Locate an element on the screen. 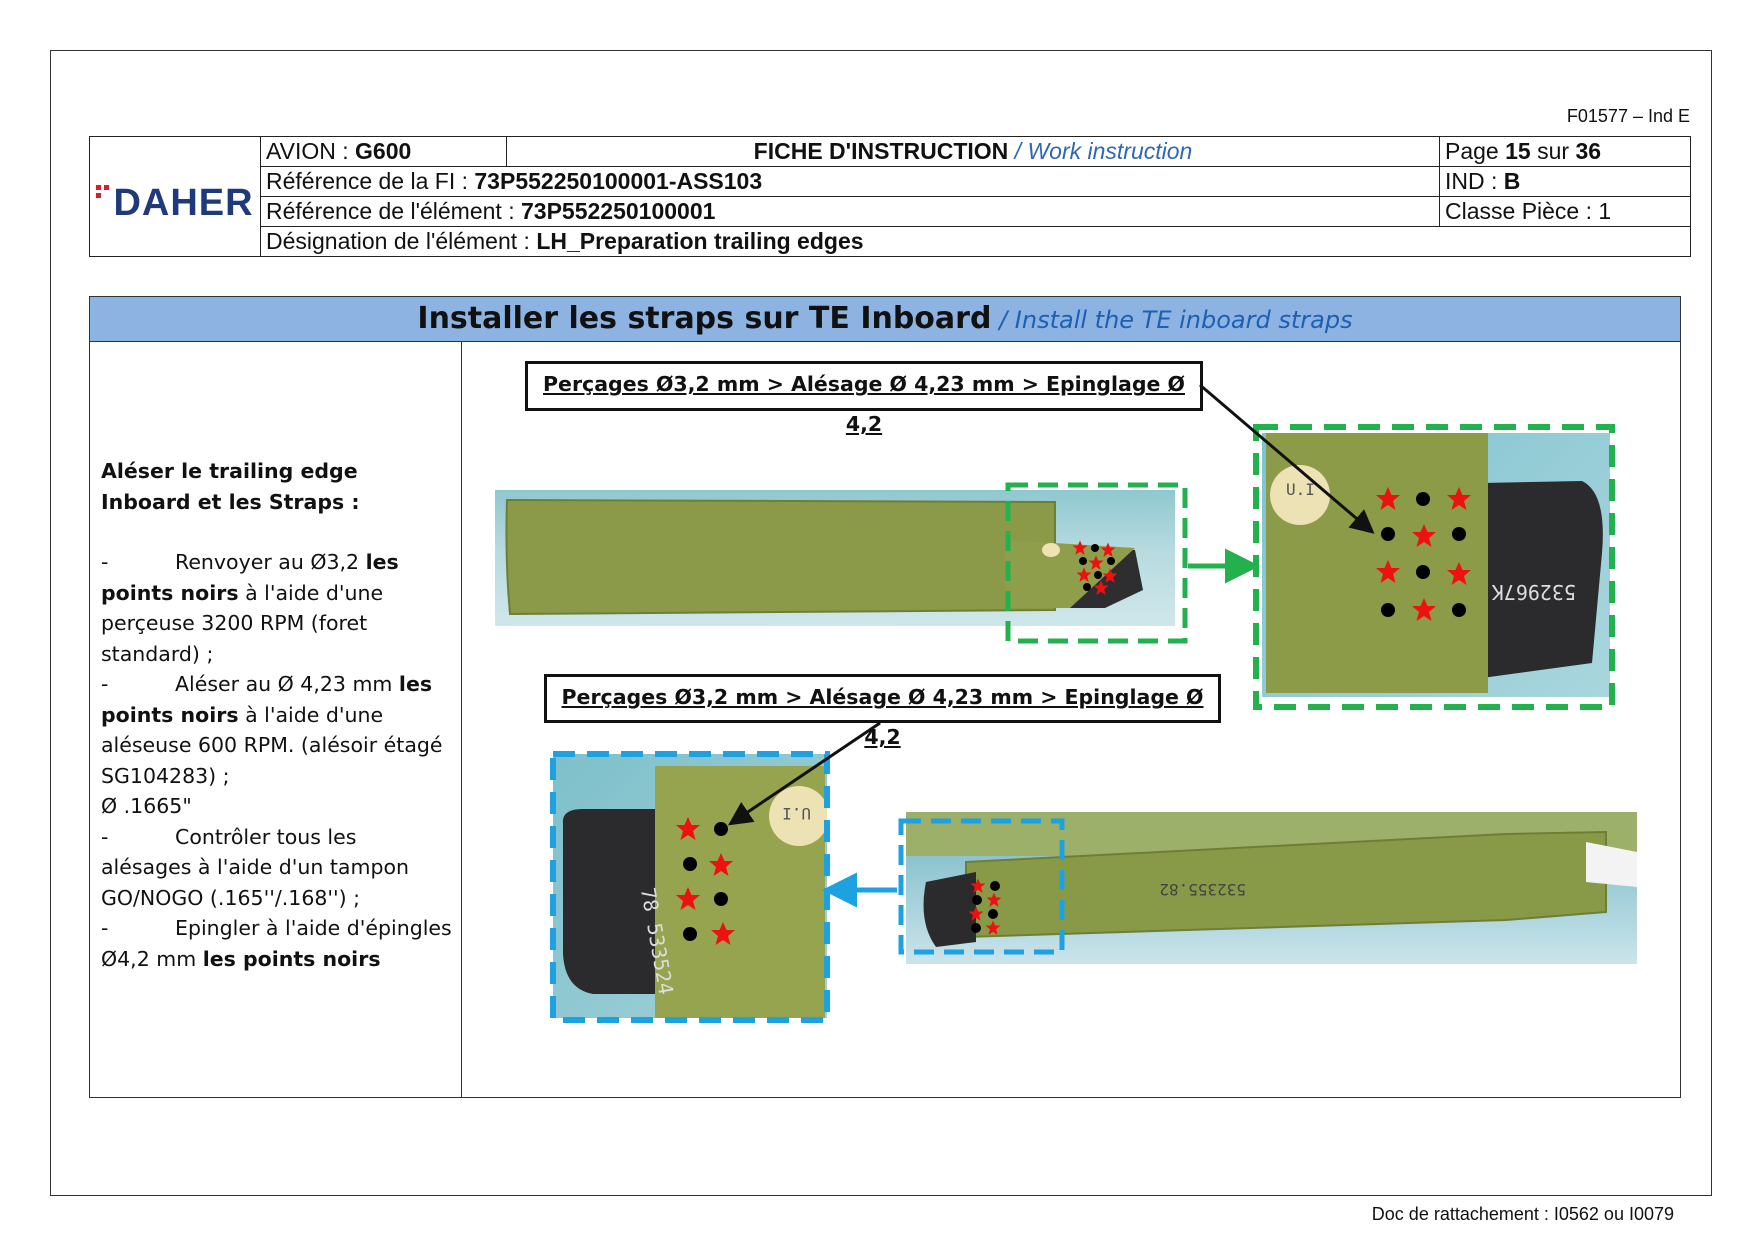  logo-text: DAHER is located at coordinates (183, 202).